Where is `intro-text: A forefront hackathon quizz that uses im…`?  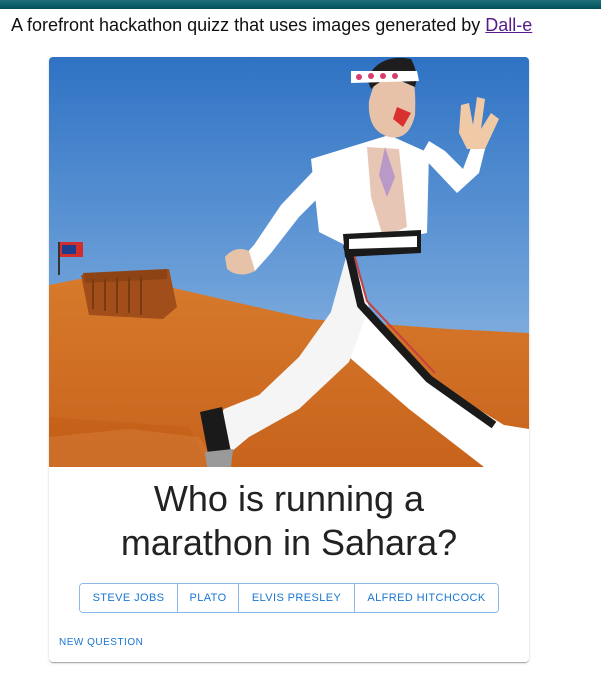 intro-text: A forefront hackathon quizz that uses im… is located at coordinates (271, 25).